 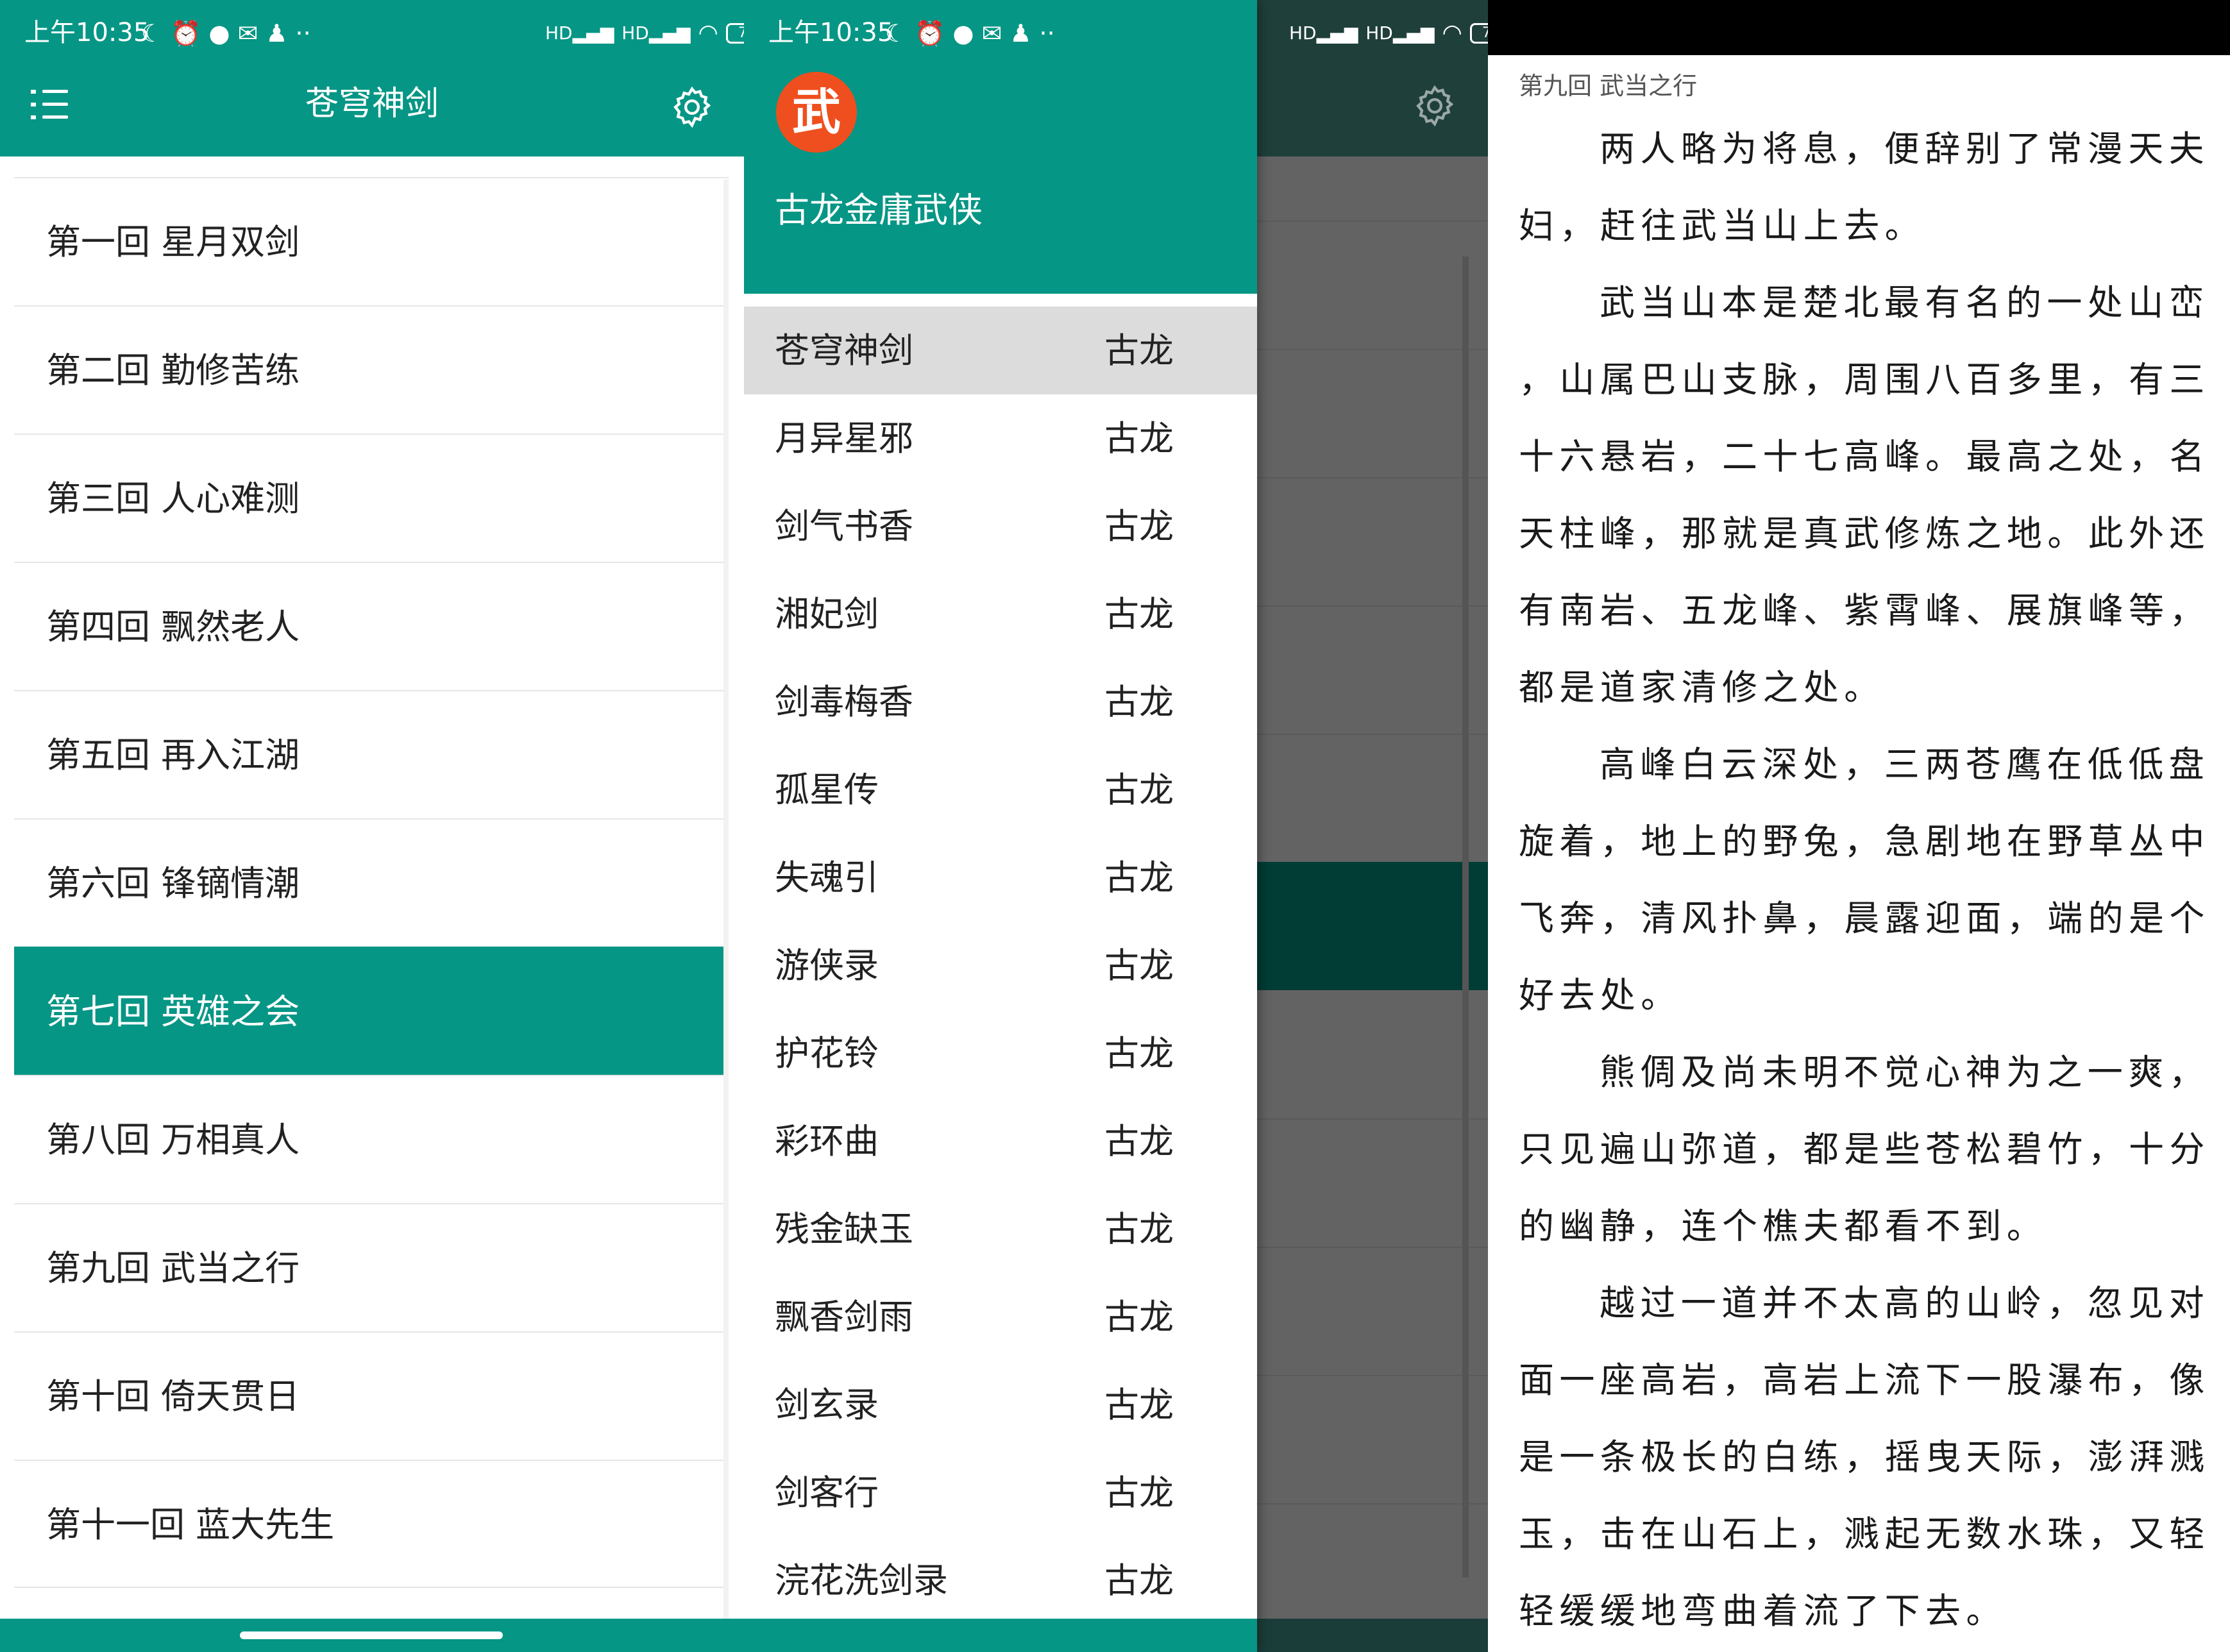 I want to click on app-title: 苍穹神剑, so click(x=372, y=104).